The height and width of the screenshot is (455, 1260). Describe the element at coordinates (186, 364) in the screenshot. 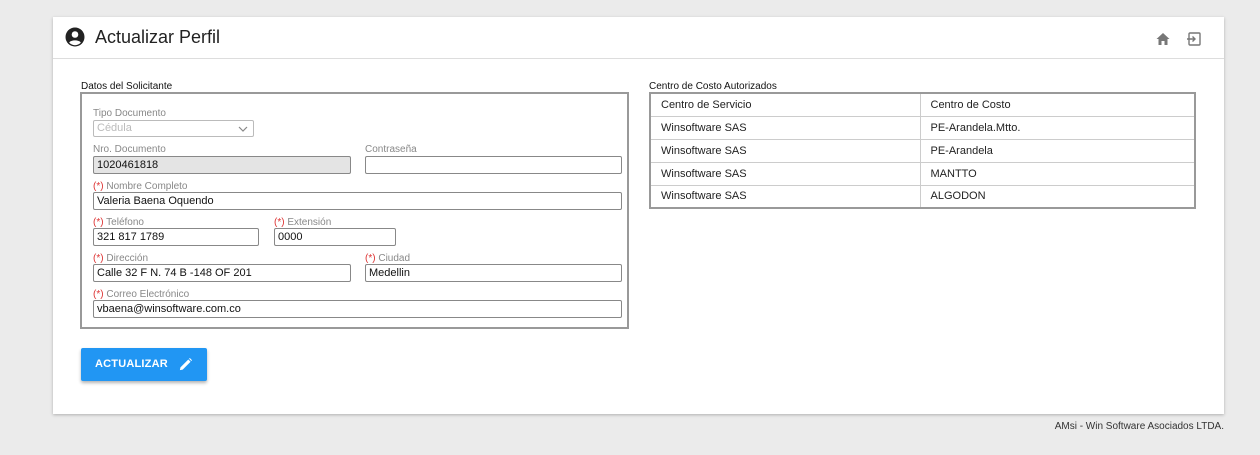

I see `pencil-icon` at that location.